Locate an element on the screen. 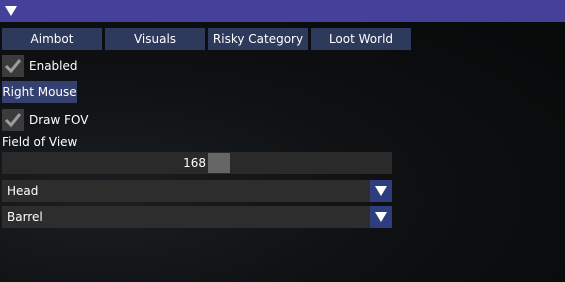  enabled-label: Enabled is located at coordinates (53, 66).